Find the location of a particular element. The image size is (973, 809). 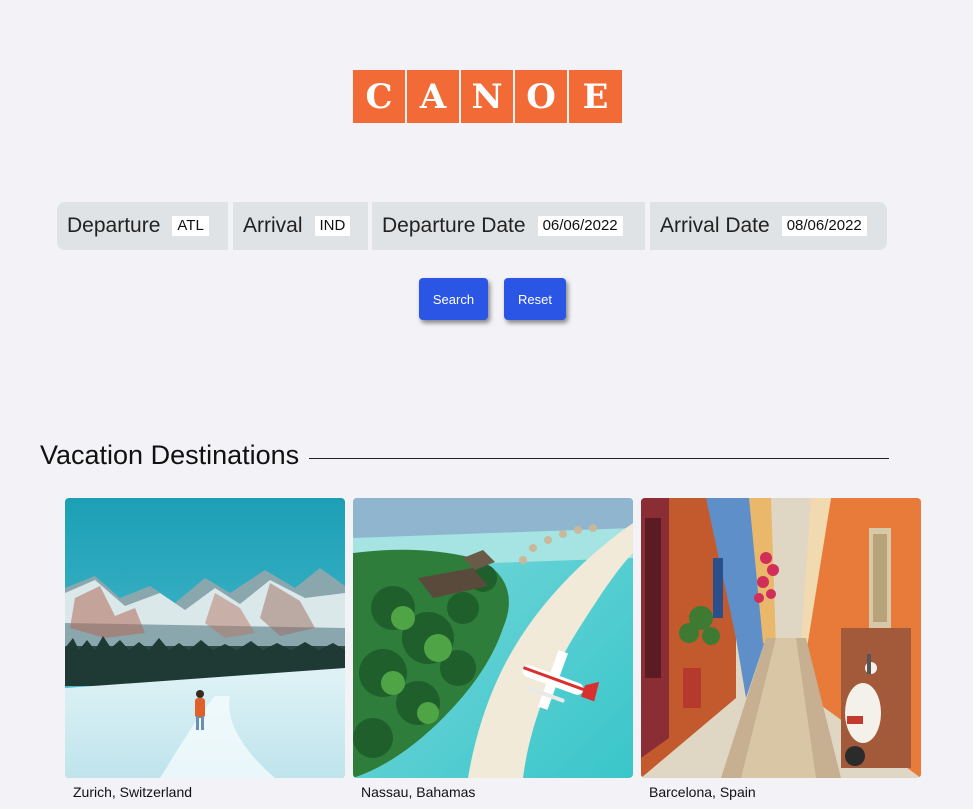

arrival-input: IND is located at coordinates (332, 226).